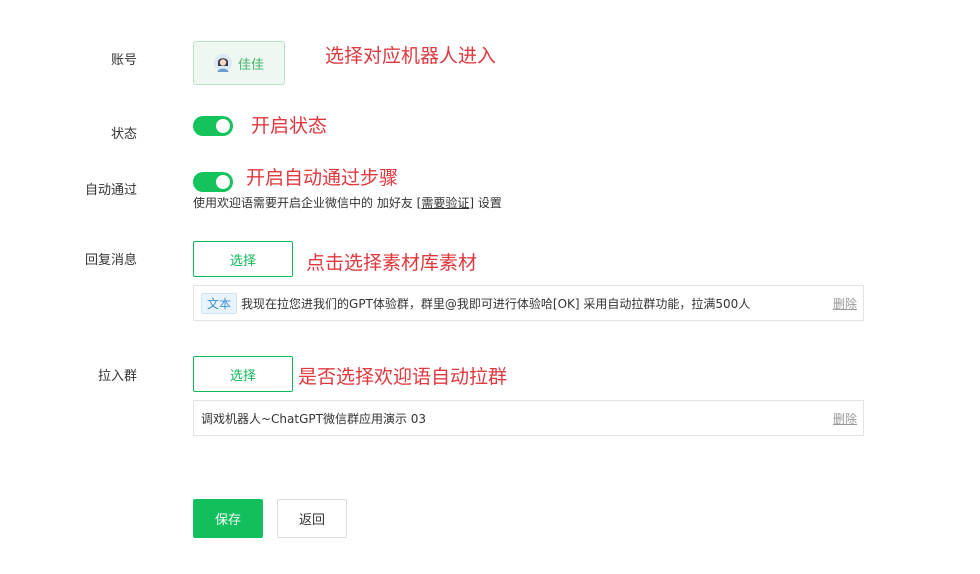  Describe the element at coordinates (228, 518) in the screenshot. I see `save-button: 保存` at that location.